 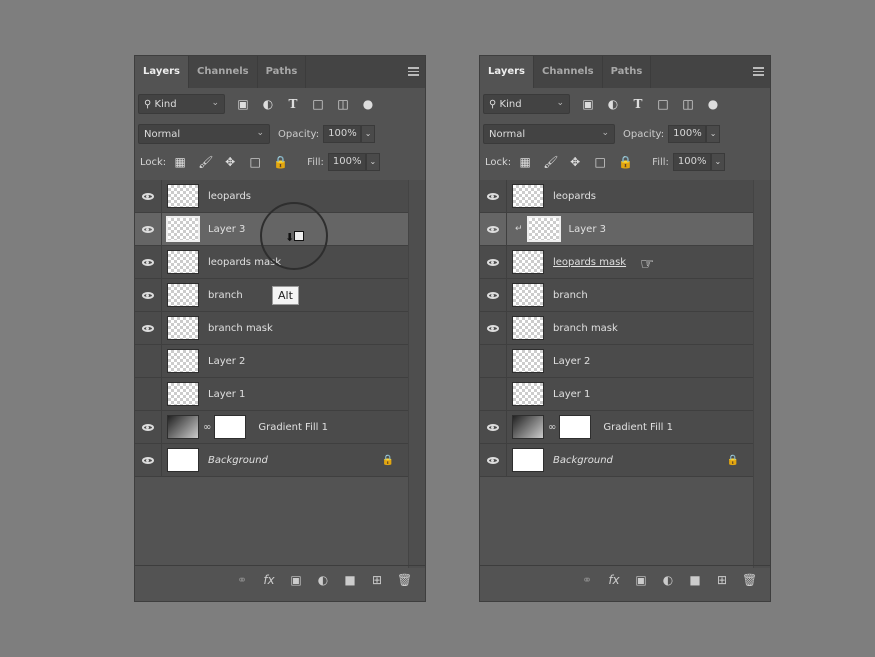 I want to click on layer-row: branch mask, so click(x=271, y=328).